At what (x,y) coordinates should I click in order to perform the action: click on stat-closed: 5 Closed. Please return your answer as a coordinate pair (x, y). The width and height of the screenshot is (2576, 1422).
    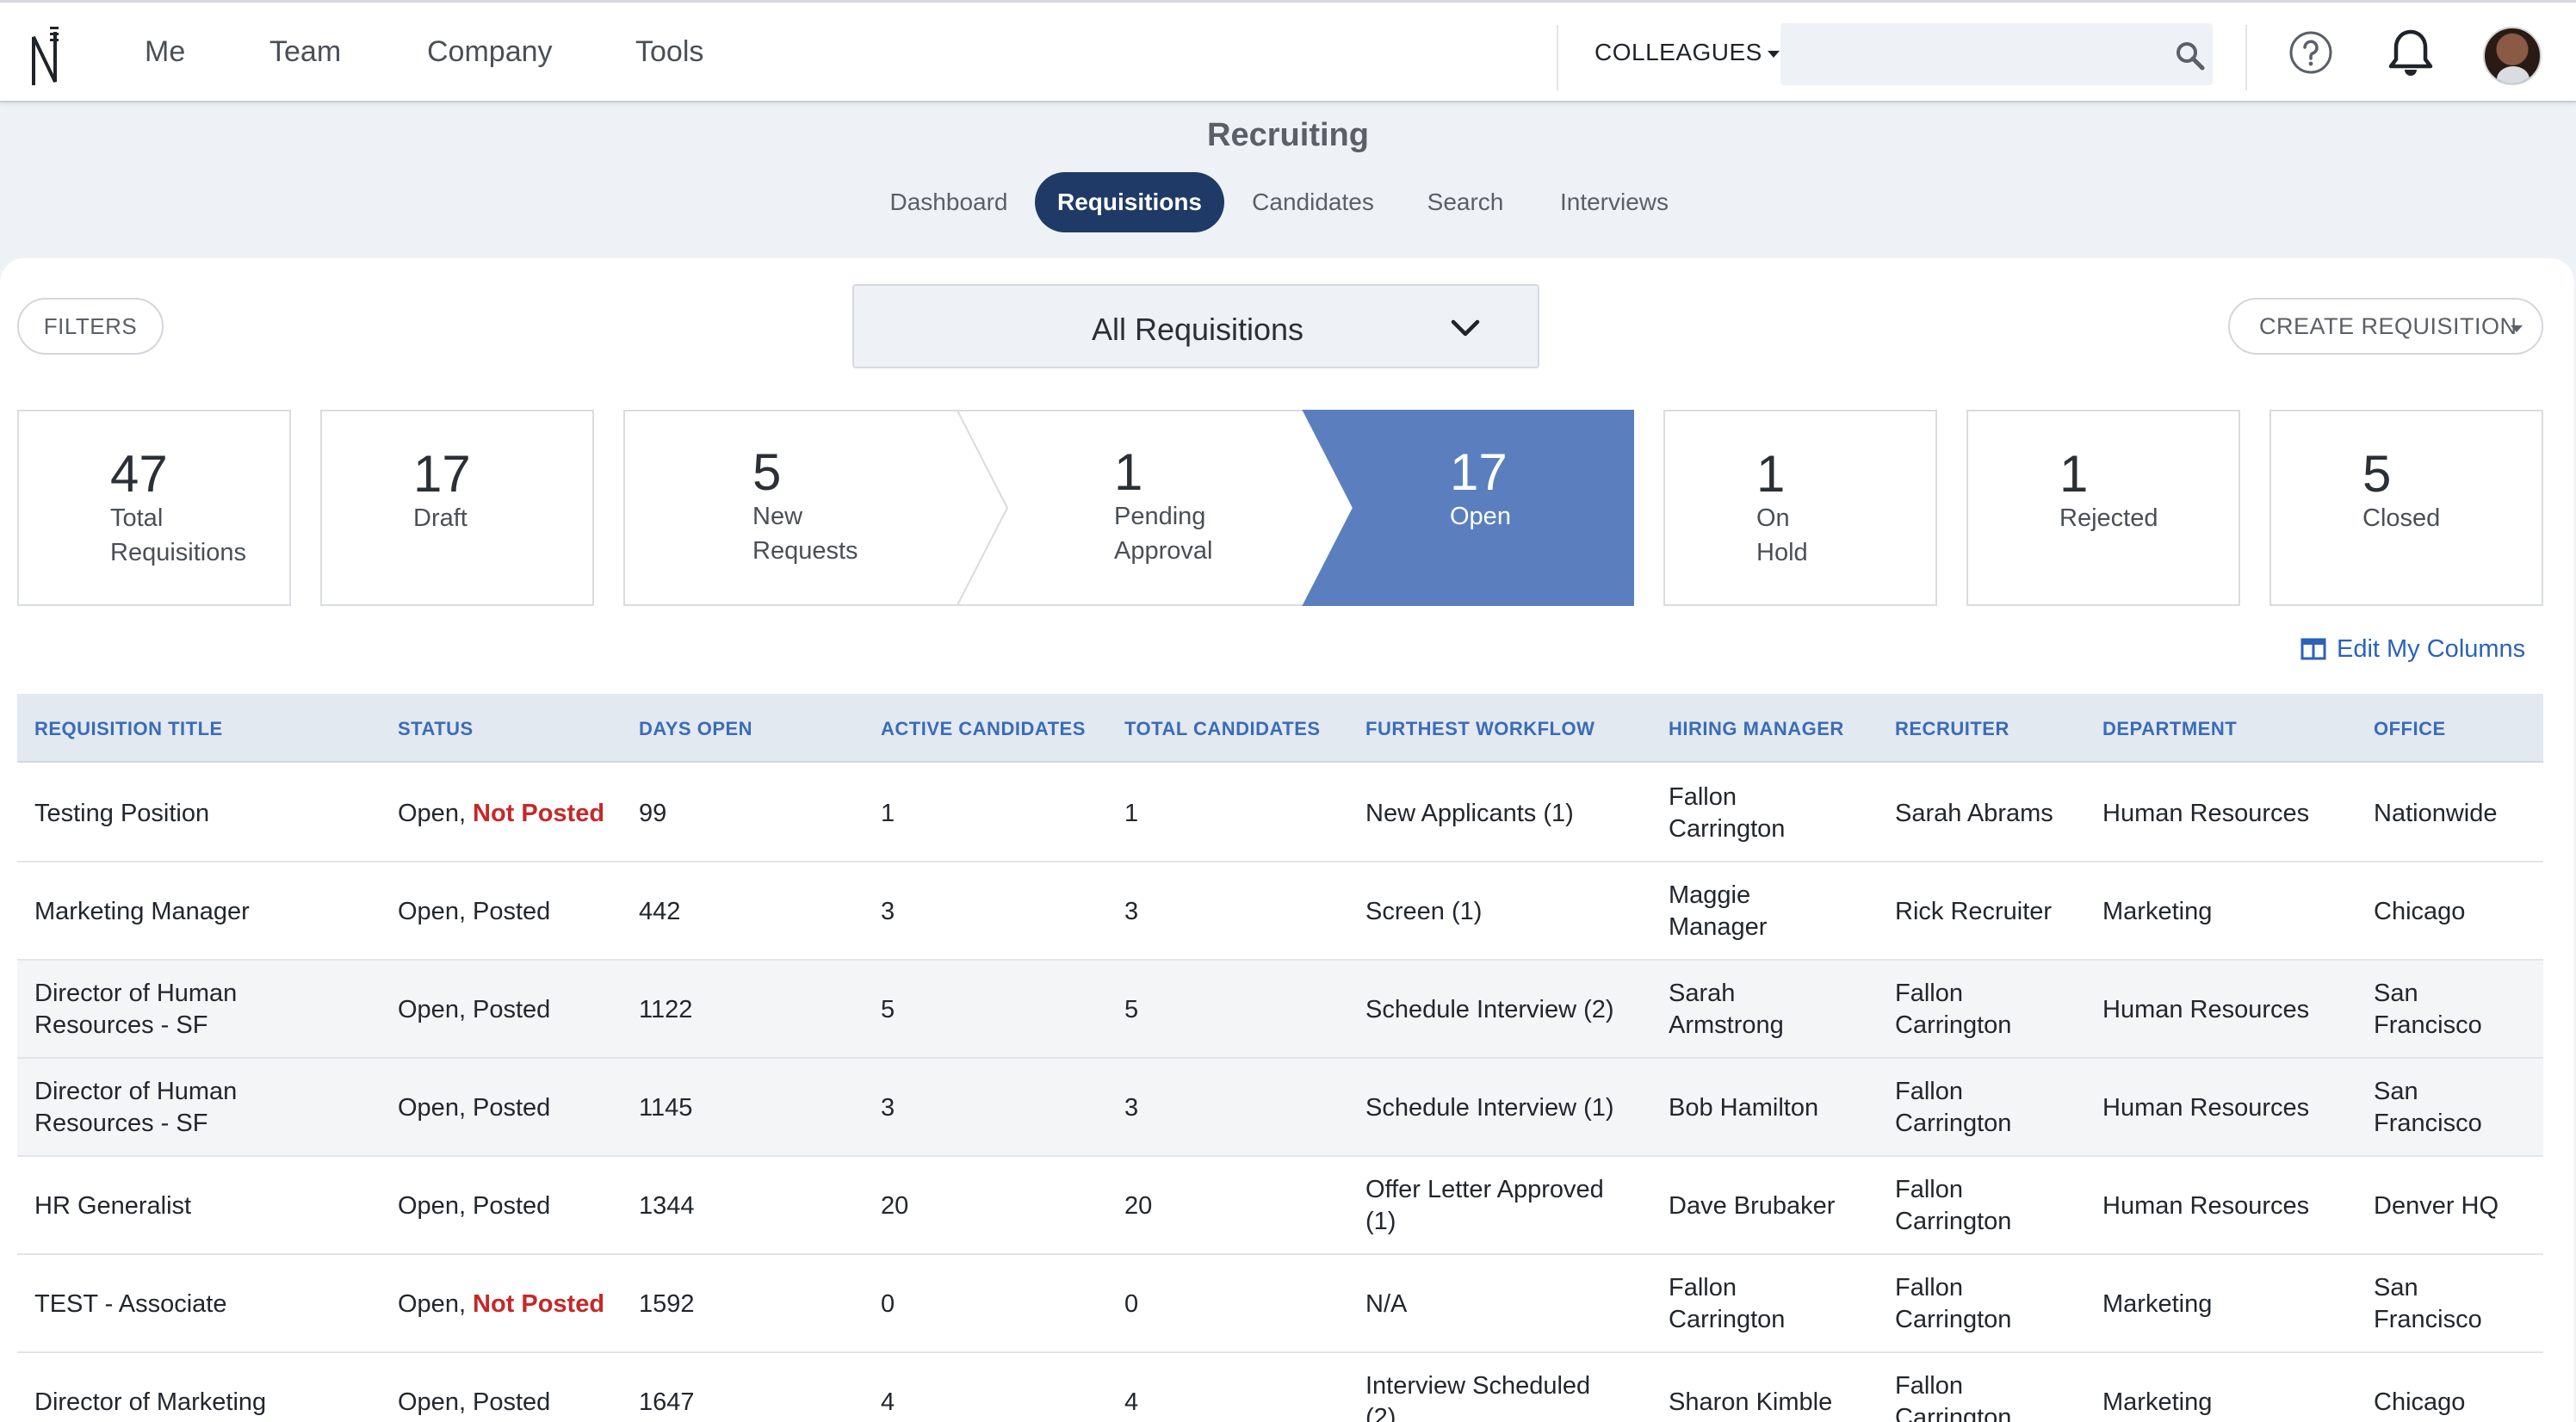
    Looking at the image, I should click on (2406, 508).